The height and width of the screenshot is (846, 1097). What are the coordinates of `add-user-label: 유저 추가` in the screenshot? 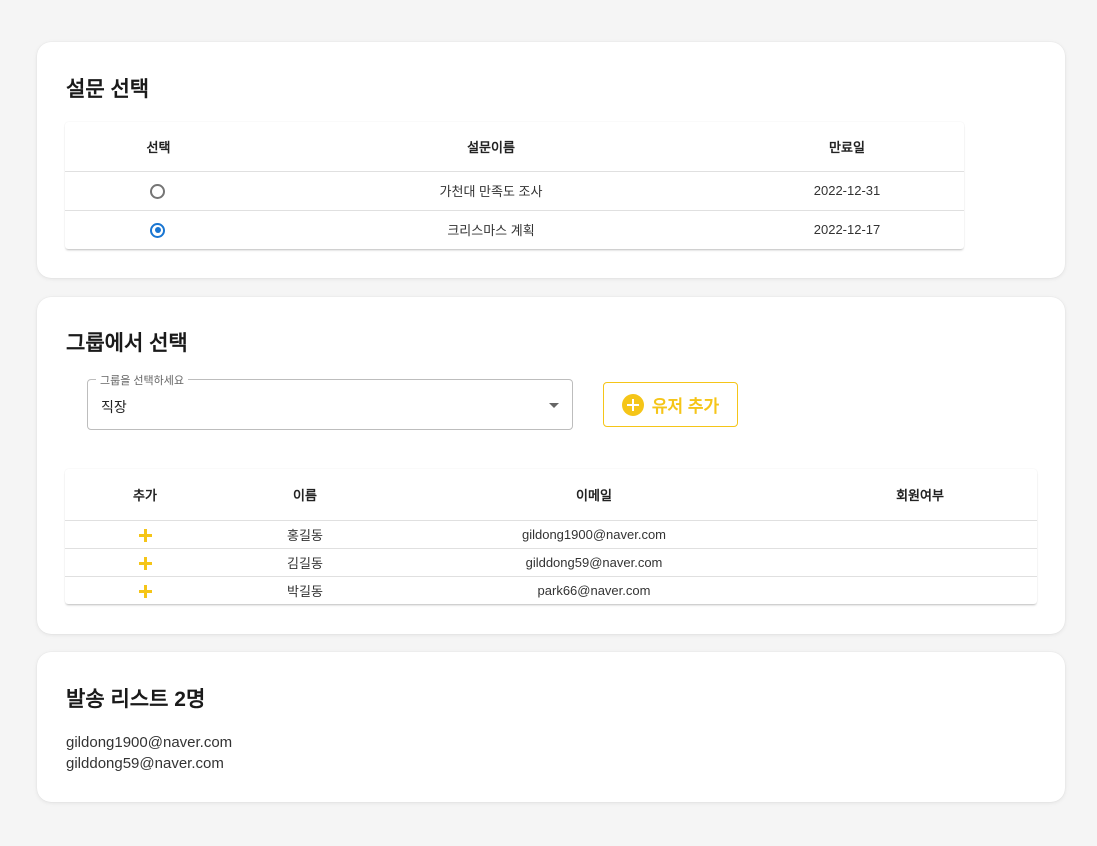 It's located at (685, 406).